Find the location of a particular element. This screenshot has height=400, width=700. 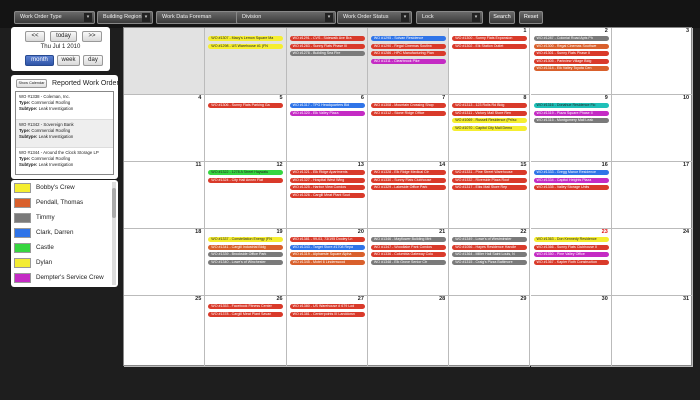

crew-legend-item: Dempter's Service Crew is located at coordinates (64, 279).